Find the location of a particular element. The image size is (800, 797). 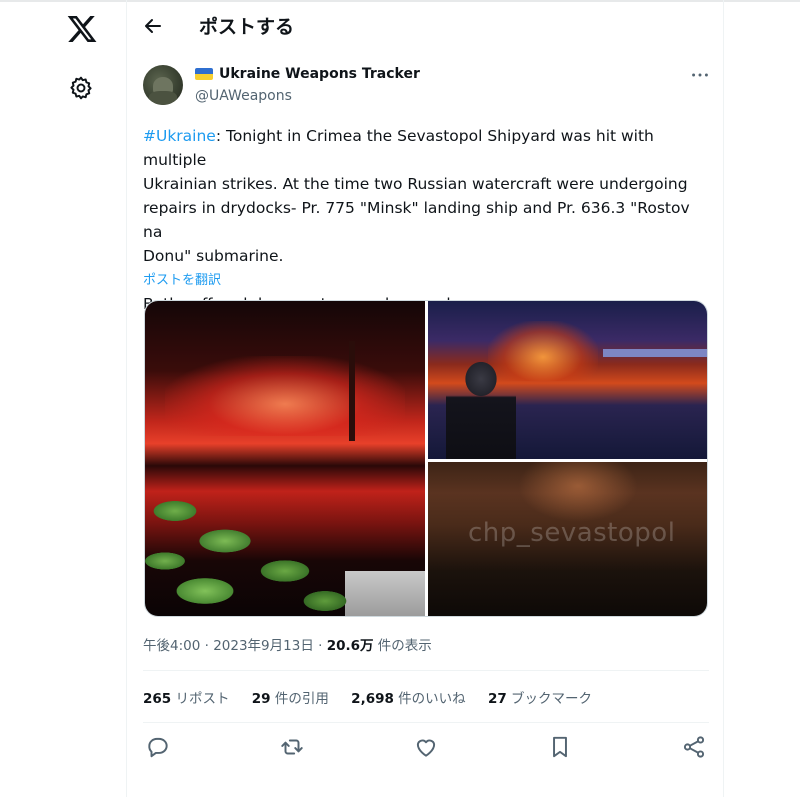

heart-icon is located at coordinates (426, 747).